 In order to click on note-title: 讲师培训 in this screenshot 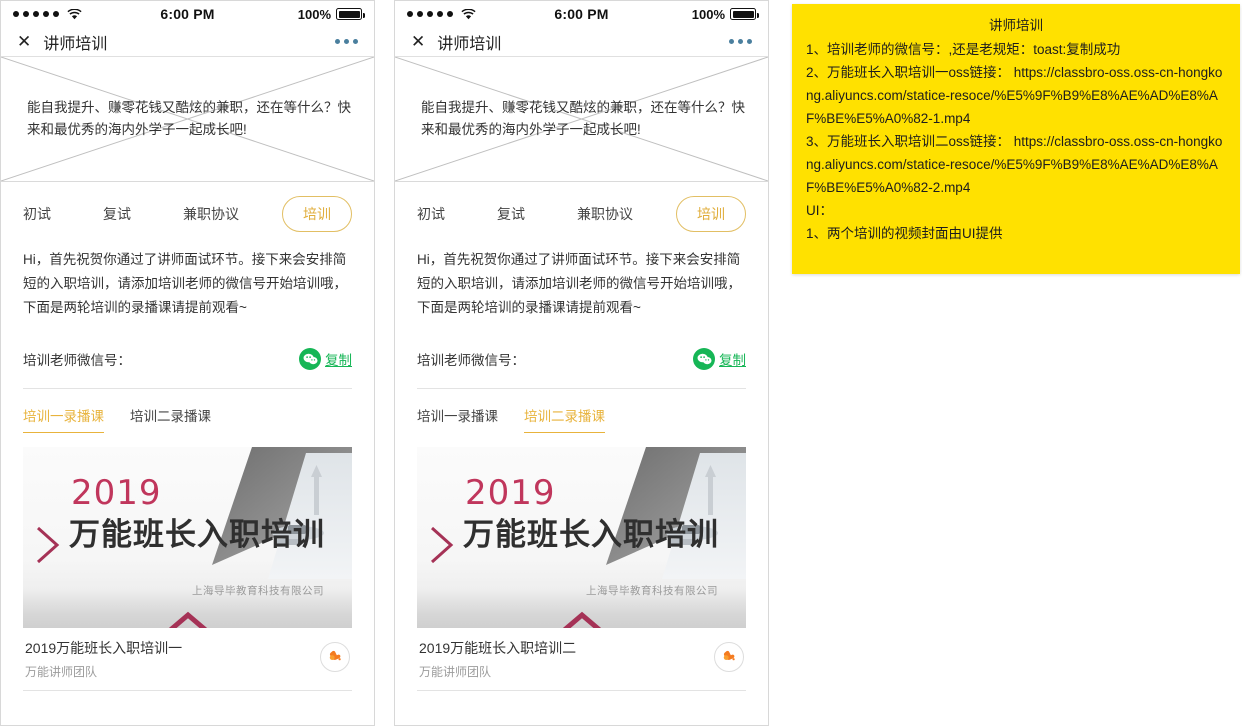, I will do `click(1016, 25)`.